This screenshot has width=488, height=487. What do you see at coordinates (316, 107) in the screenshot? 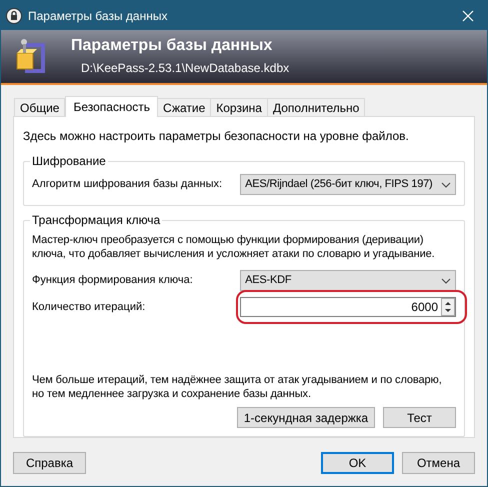
I see `tab: Дополнительно` at bounding box center [316, 107].